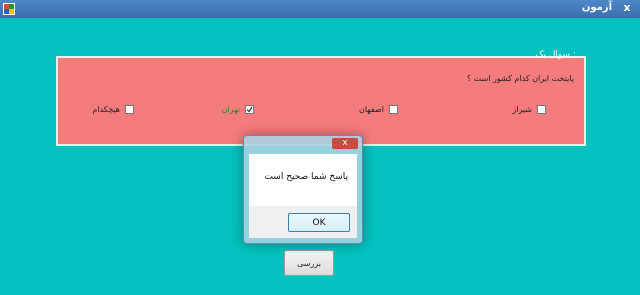  I want to click on dialog-message: پاسخ شما صحیح است, so click(306, 177).